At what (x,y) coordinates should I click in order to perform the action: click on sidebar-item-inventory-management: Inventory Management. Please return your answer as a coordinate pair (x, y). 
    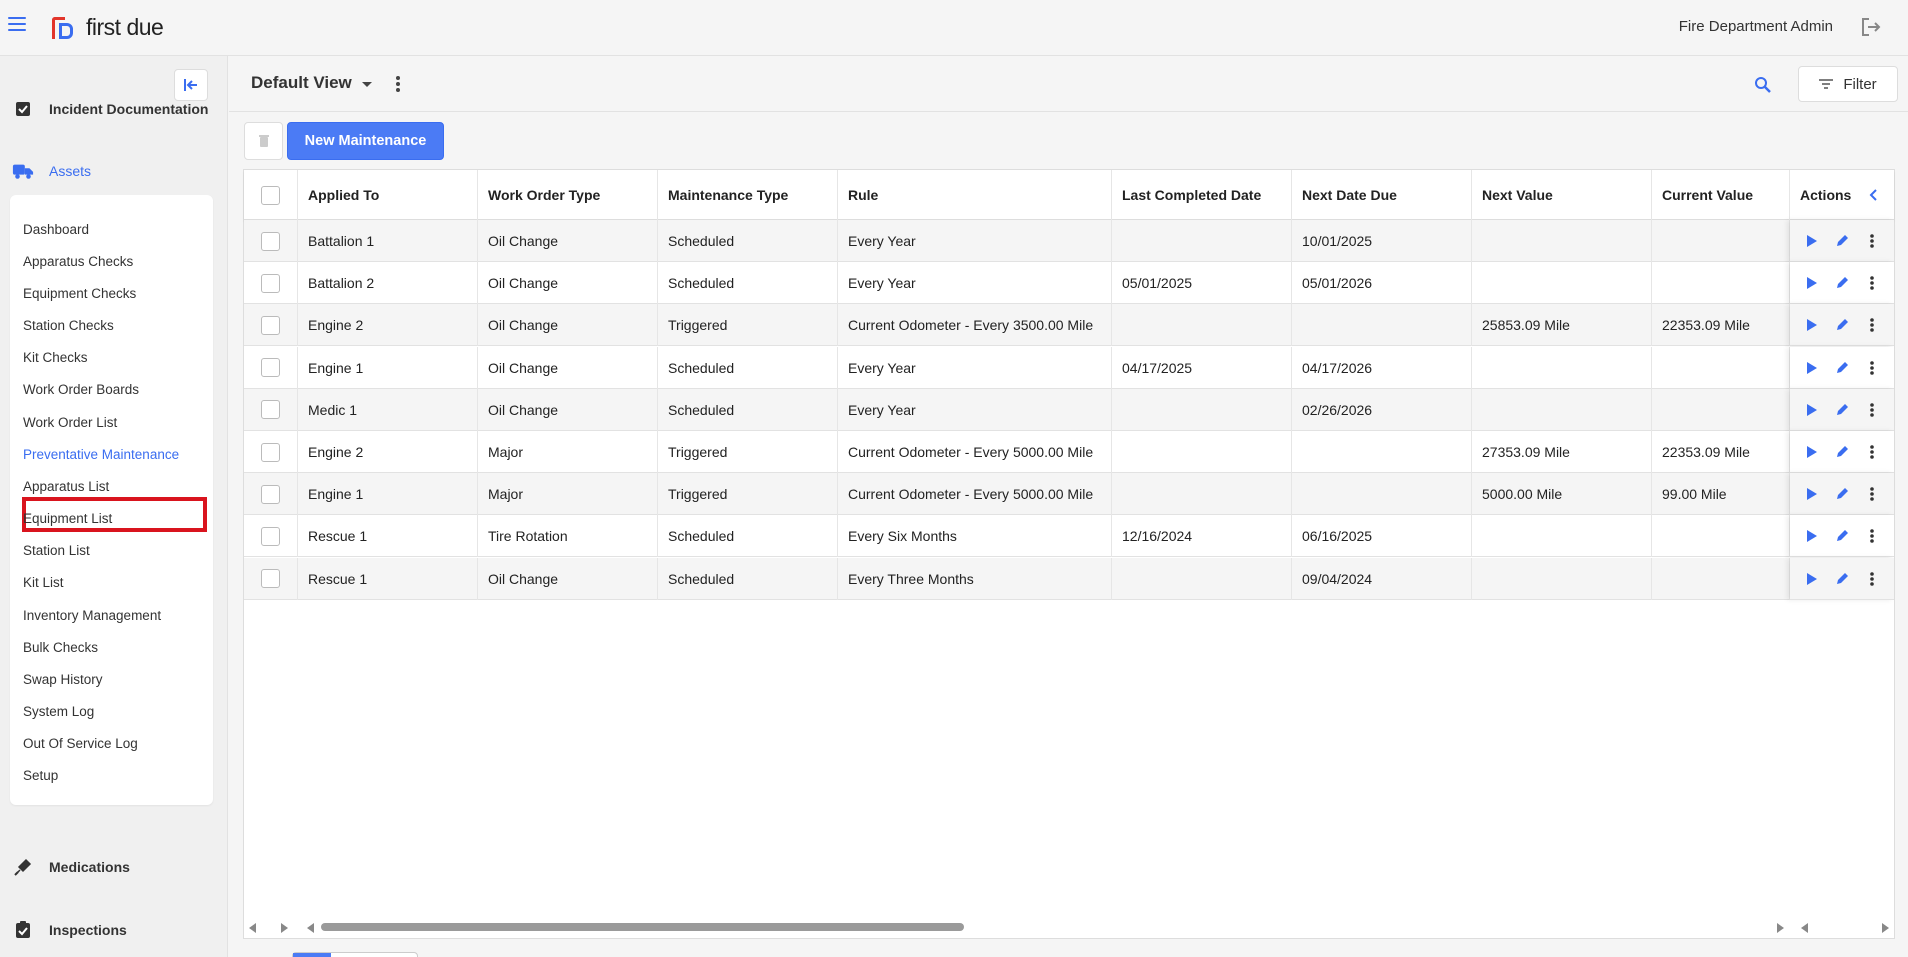
    Looking at the image, I should click on (92, 615).